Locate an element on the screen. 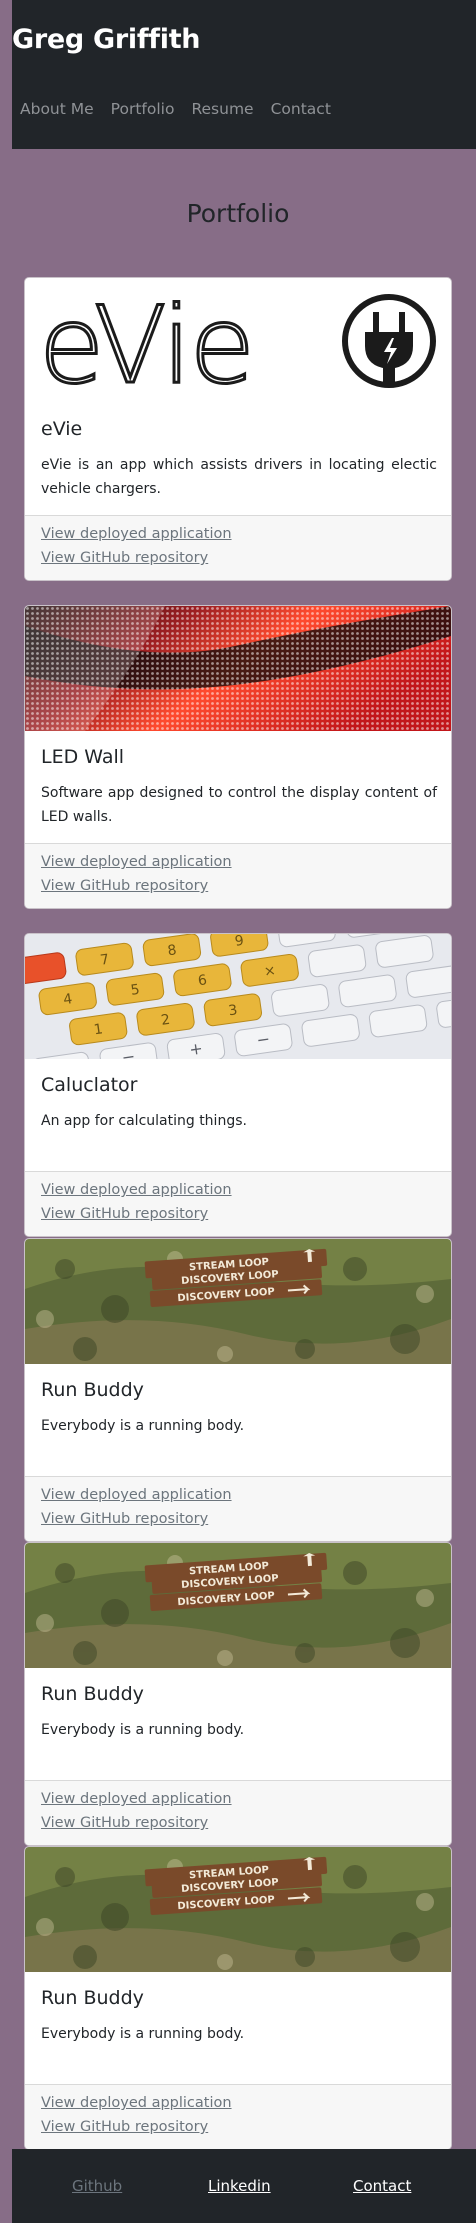 This screenshot has height=2223, width=476. nav-link-portfolio: Portfolio is located at coordinates (143, 109).